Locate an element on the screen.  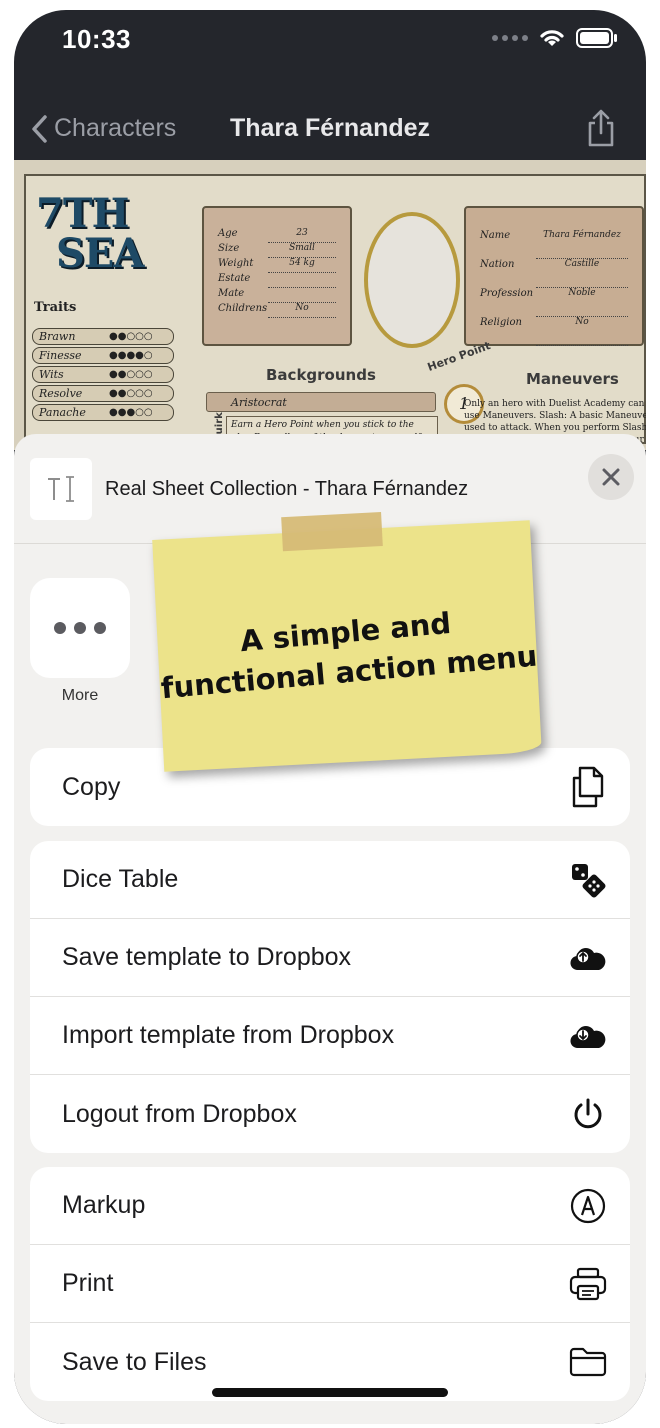
info-row: Childrens No is located at coordinates (277, 310).